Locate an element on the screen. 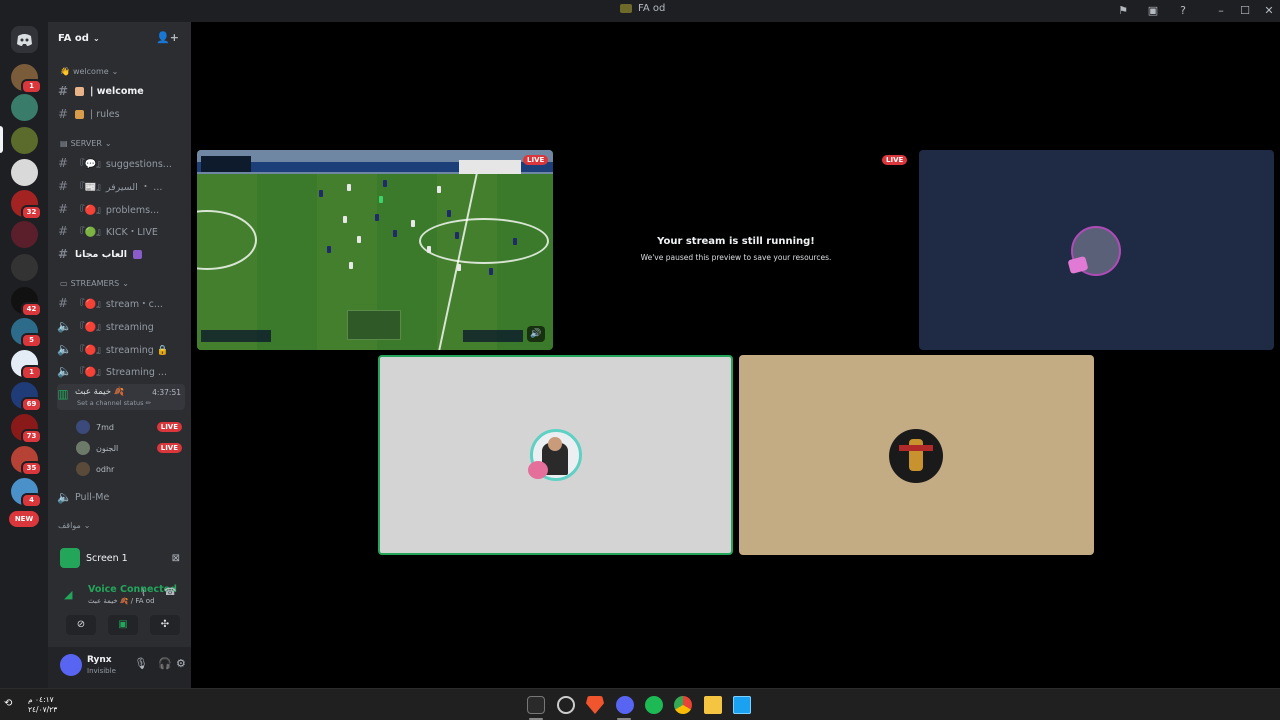 This screenshot has height=720, width=1280. new-badge: NEW is located at coordinates (24, 519).